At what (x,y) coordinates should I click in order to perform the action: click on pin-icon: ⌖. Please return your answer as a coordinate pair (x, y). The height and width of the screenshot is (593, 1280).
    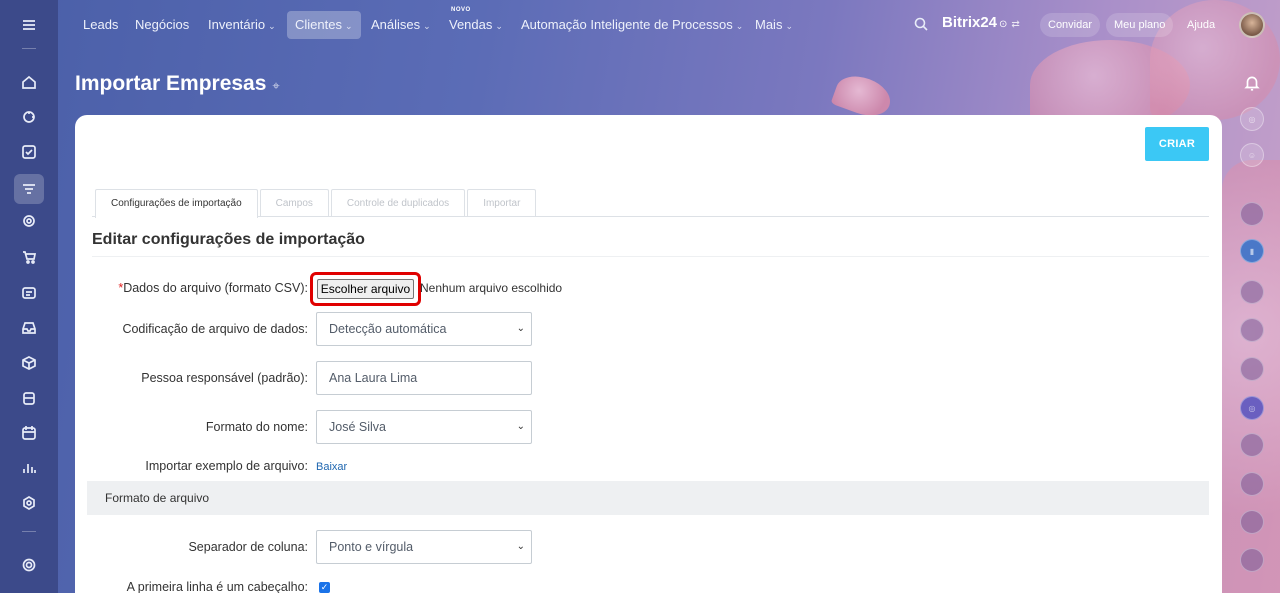
    Looking at the image, I should click on (275, 85).